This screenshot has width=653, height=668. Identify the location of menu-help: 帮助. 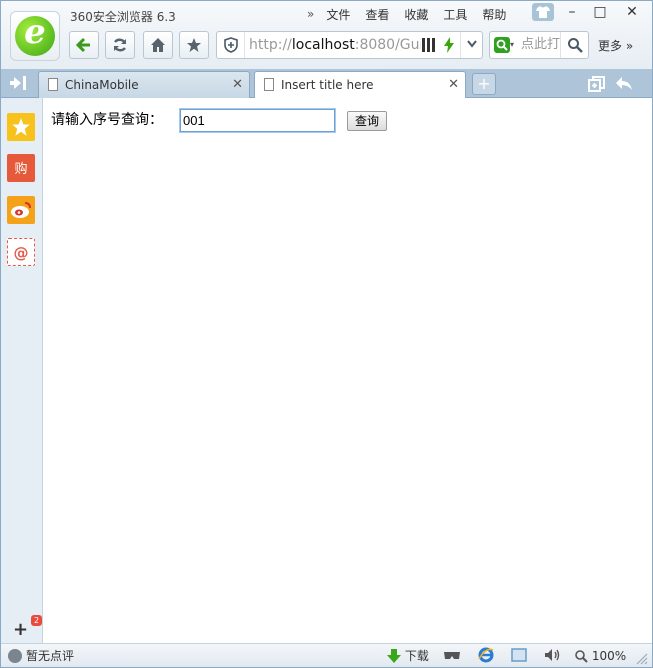
(494, 14).